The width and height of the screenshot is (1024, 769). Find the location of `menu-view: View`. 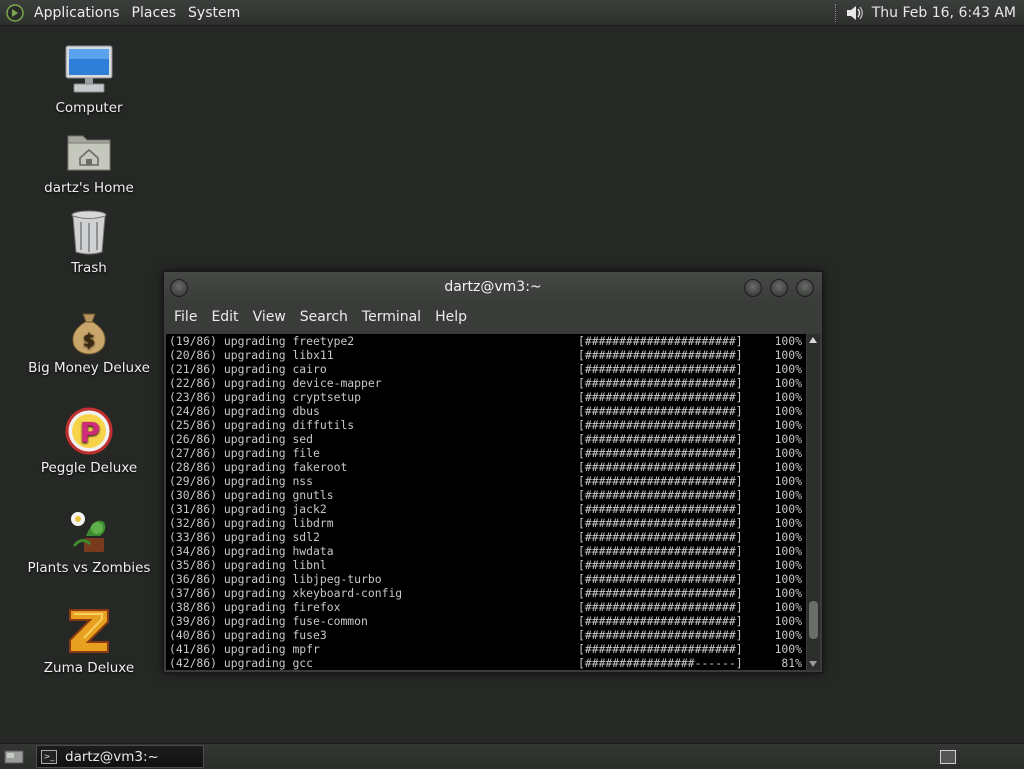

menu-view: View is located at coordinates (270, 317).